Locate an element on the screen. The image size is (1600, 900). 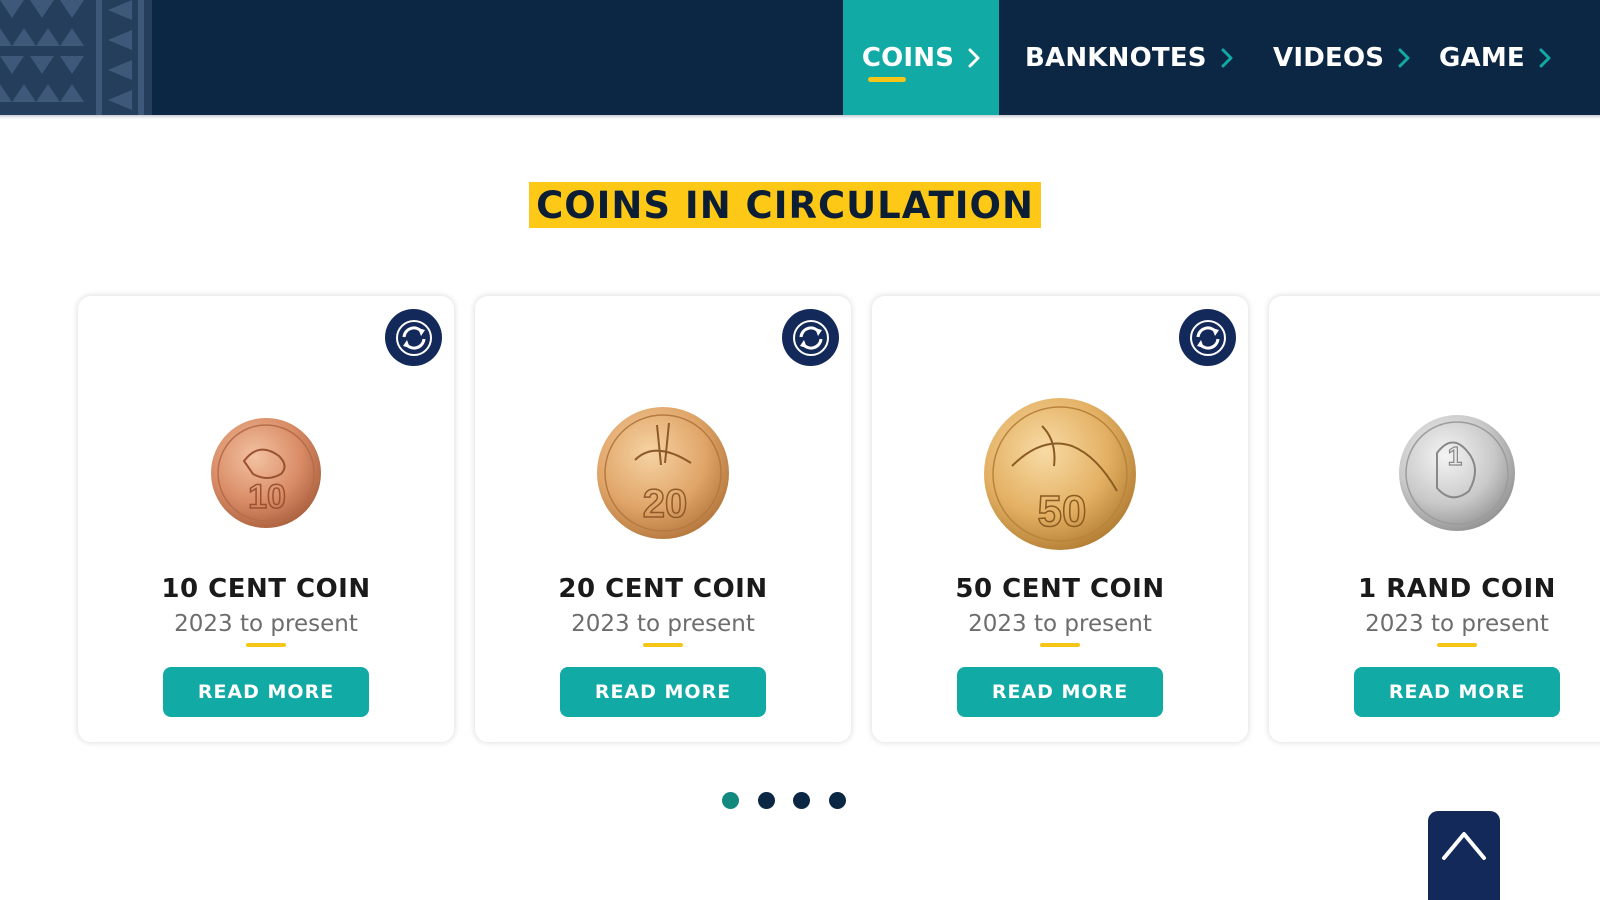
nav-videos-label: VIDEOS is located at coordinates (1329, 57).